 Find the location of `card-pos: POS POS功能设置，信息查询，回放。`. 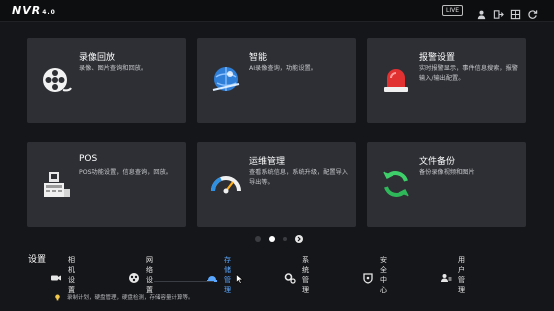

card-pos: POS POS功能设置，信息查询，回放。 is located at coordinates (106, 184).